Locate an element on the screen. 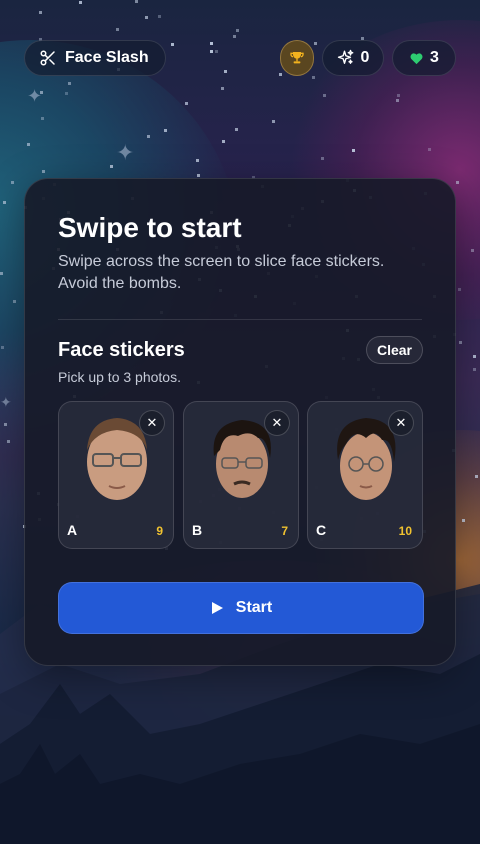 The image size is (480, 844). sticker-card-b: ✕ B 7 is located at coordinates (241, 475).